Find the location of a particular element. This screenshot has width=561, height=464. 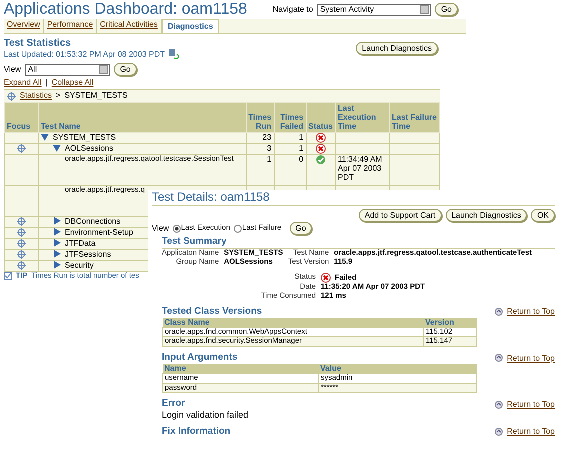

launch-diagnostics-button: Launch Diagnostics is located at coordinates (397, 48).